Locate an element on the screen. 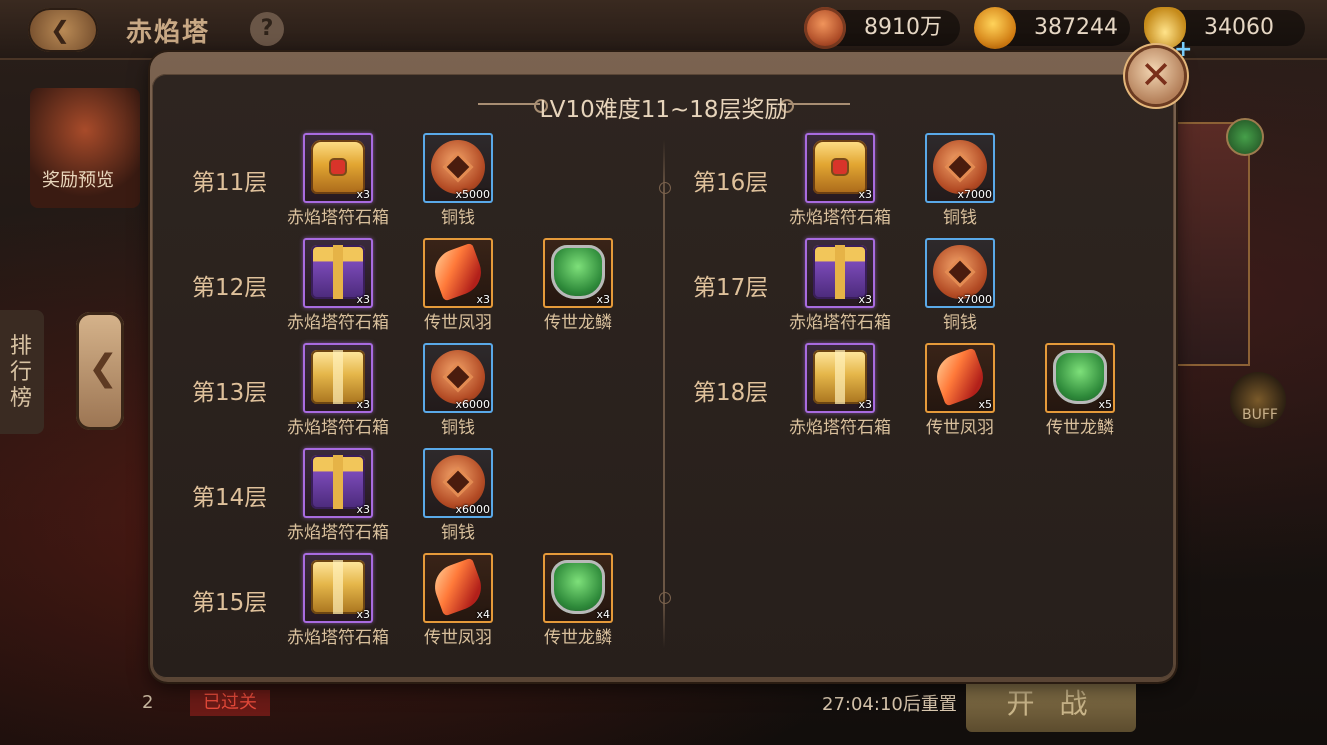 The image size is (1327, 745). copper-counter: 8910万 is located at coordinates (882, 28).